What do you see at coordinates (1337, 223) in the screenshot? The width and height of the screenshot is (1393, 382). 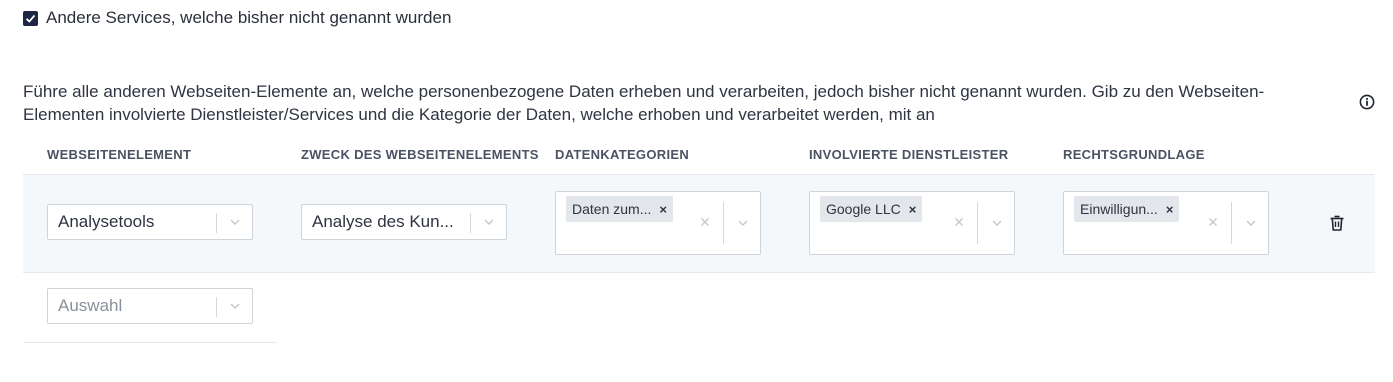 I see `trash-icon` at bounding box center [1337, 223].